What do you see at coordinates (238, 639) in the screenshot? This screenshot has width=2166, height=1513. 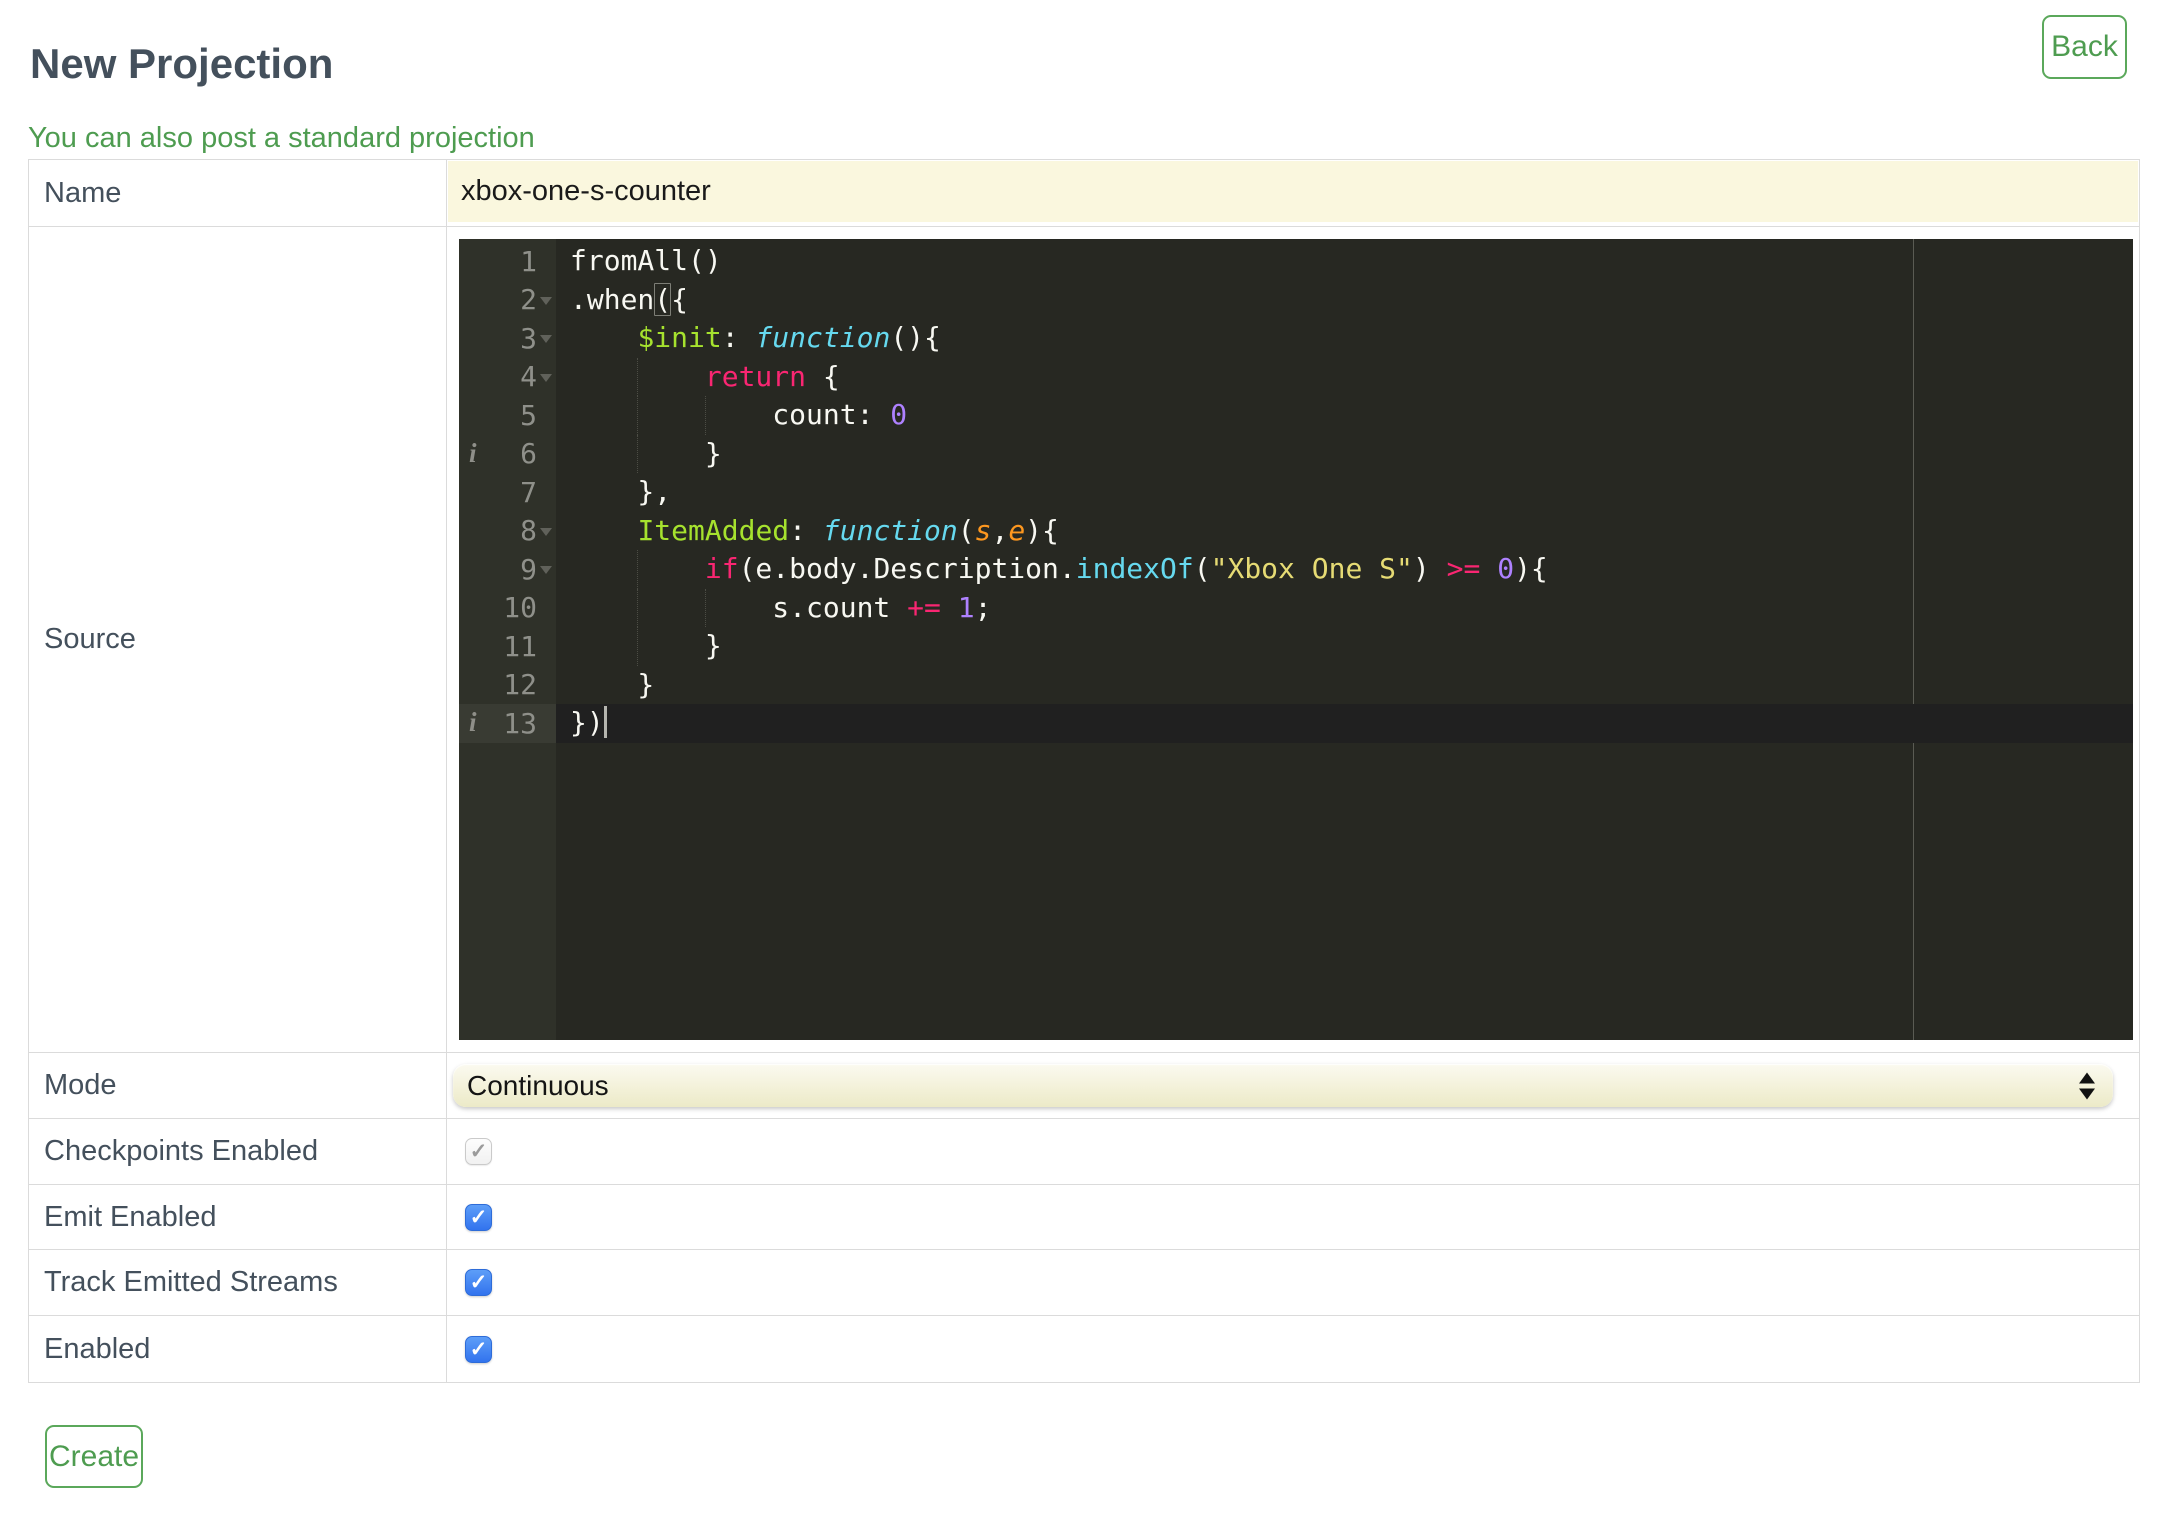 I see `source-label: Source` at bounding box center [238, 639].